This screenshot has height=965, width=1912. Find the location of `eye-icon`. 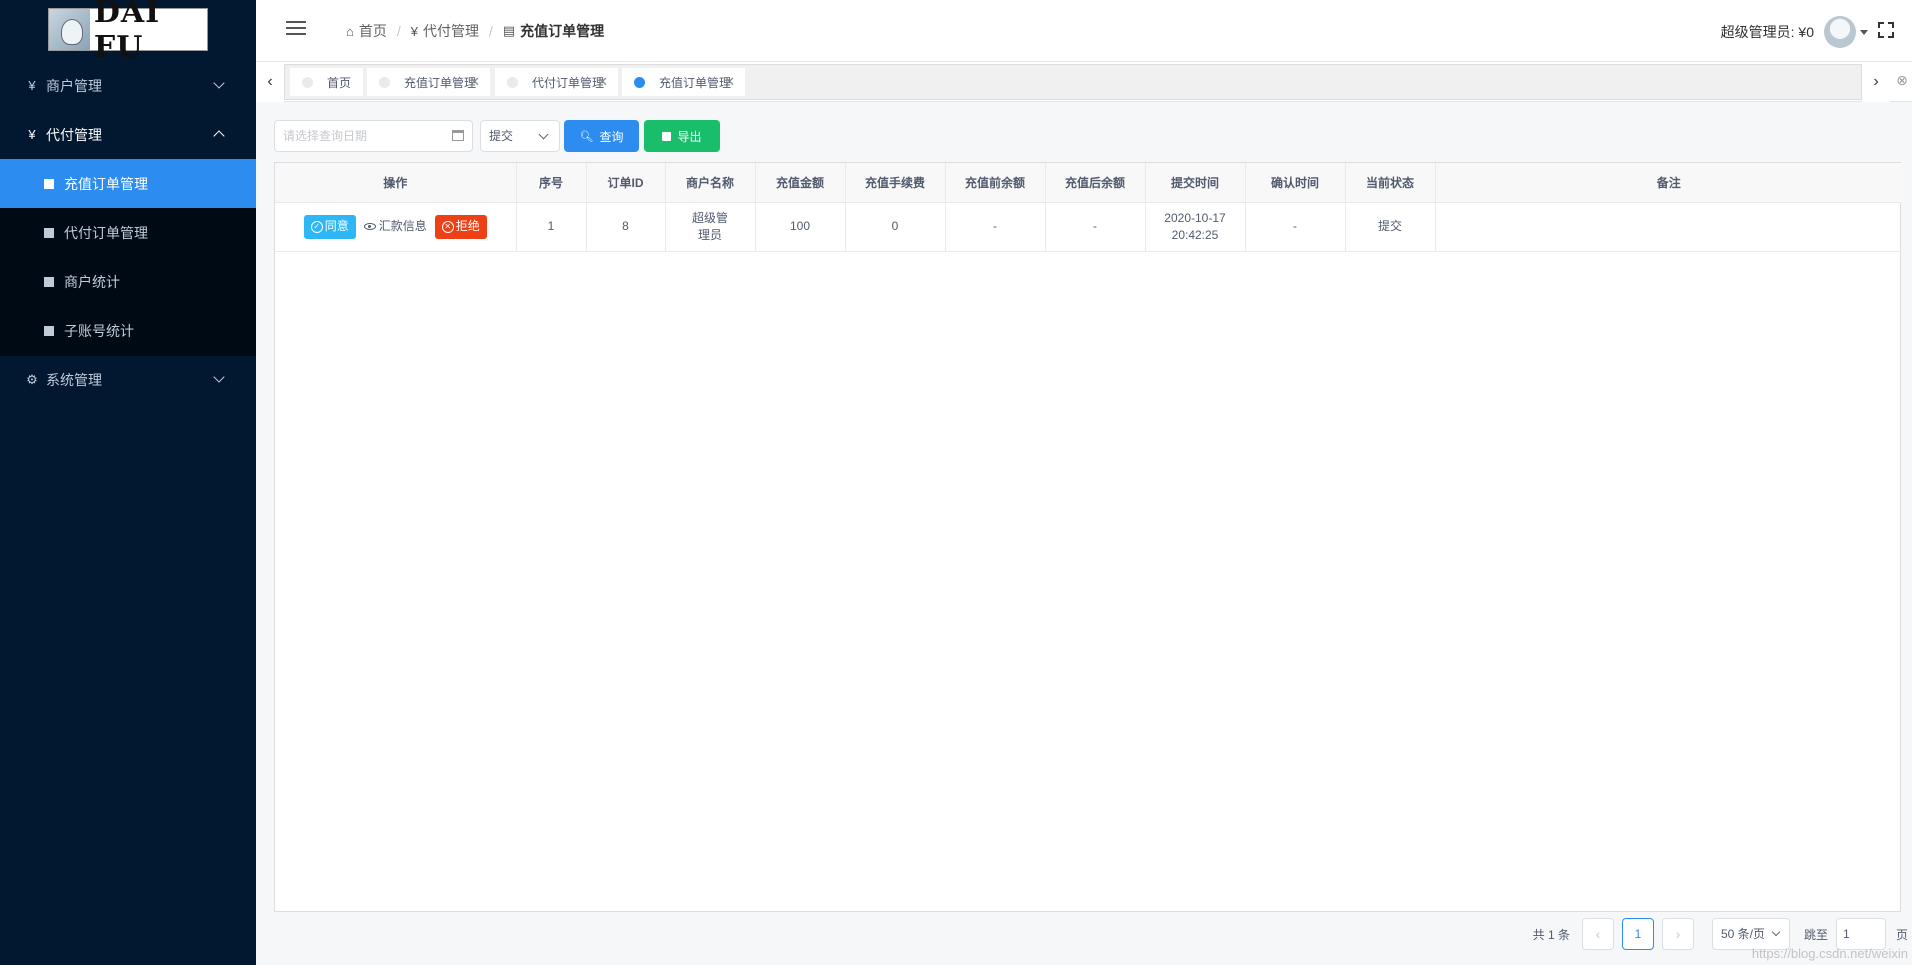

eye-icon is located at coordinates (369, 226).